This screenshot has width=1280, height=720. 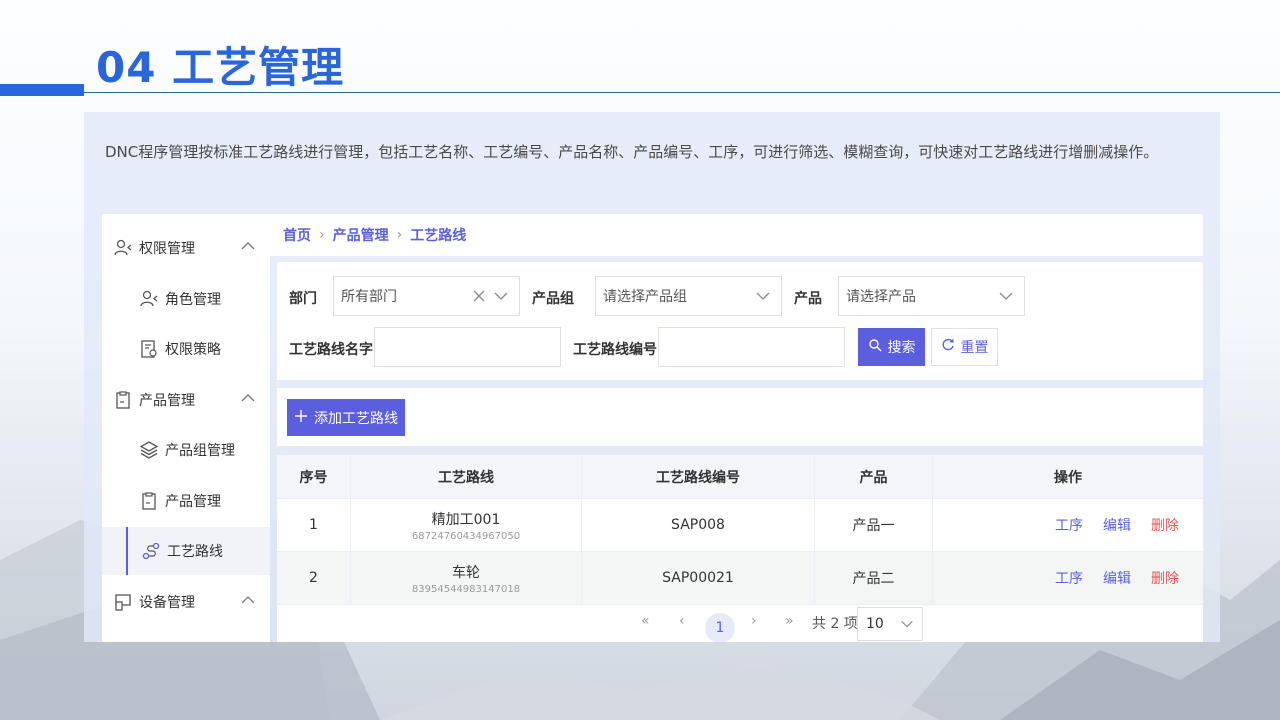 I want to click on route-name: 车轮, so click(x=466, y=572).